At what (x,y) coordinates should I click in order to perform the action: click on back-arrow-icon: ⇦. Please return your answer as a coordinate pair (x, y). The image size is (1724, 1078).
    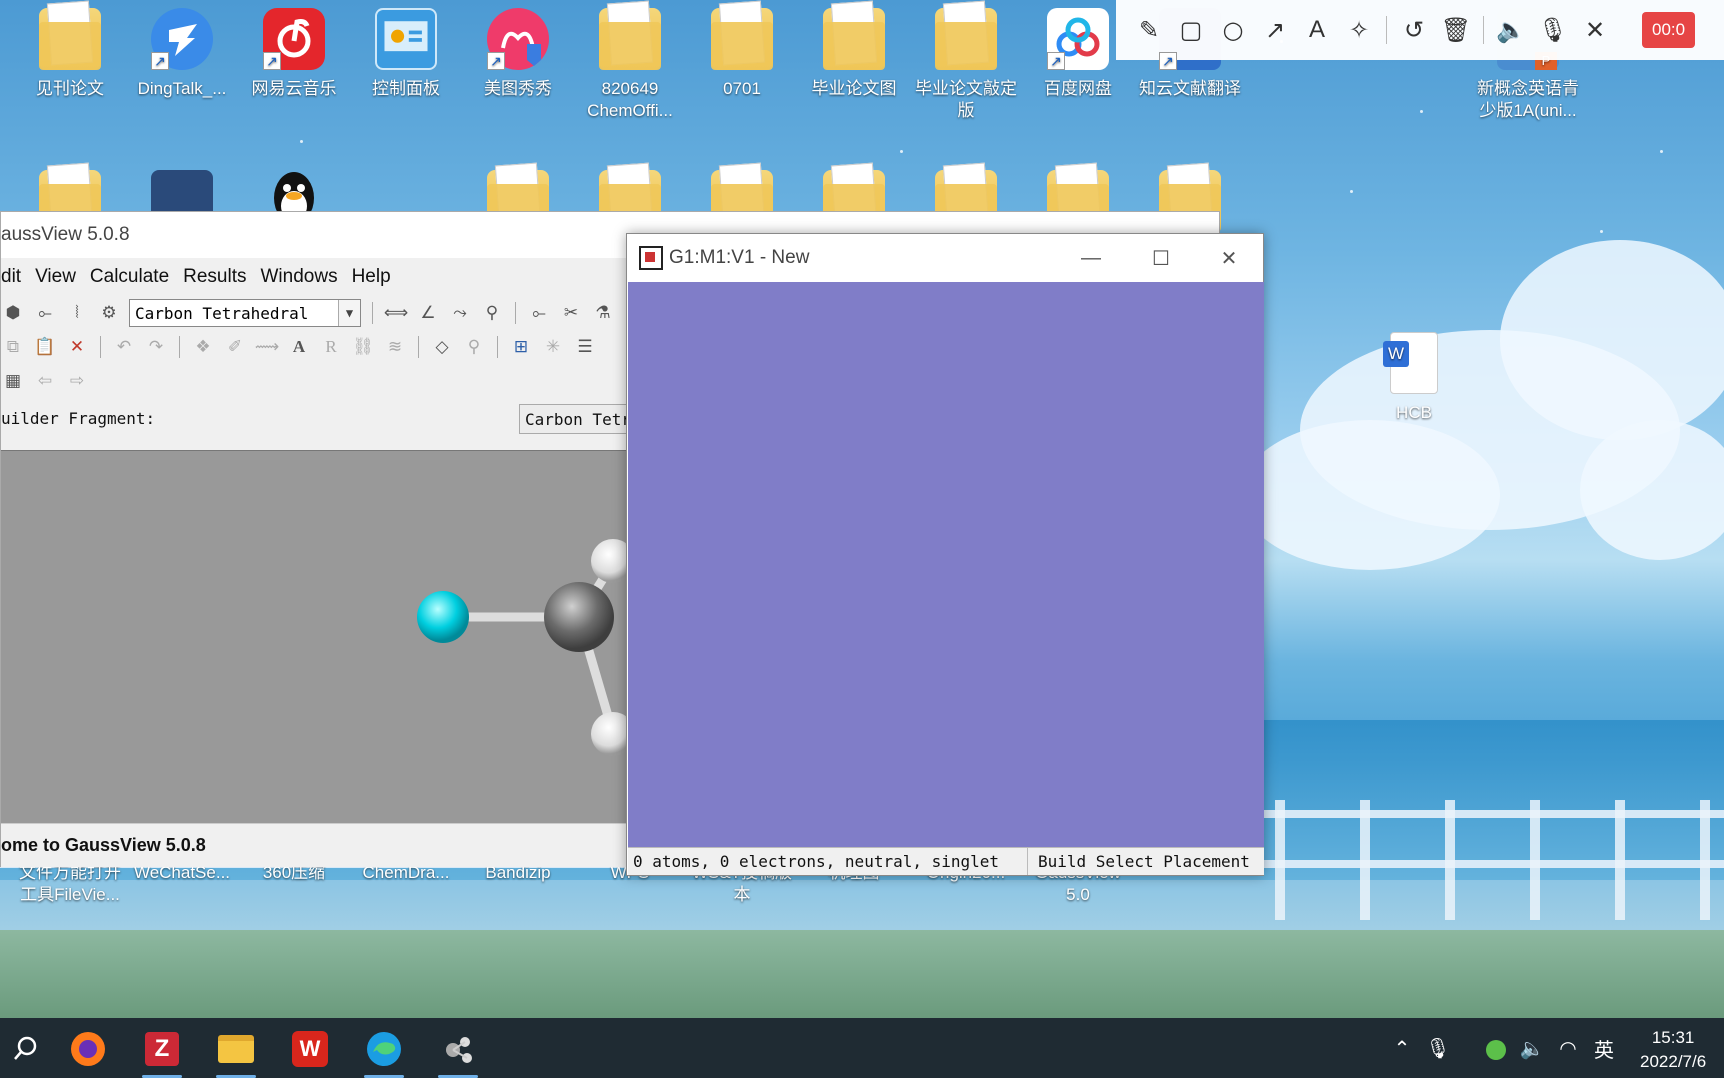
    Looking at the image, I should click on (45, 381).